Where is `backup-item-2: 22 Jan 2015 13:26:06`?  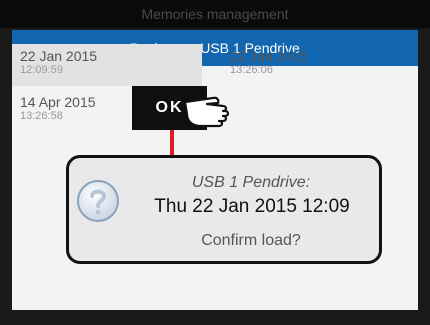 backup-item-2: 22 Jan 2015 13:26:06 is located at coordinates (317, 65).